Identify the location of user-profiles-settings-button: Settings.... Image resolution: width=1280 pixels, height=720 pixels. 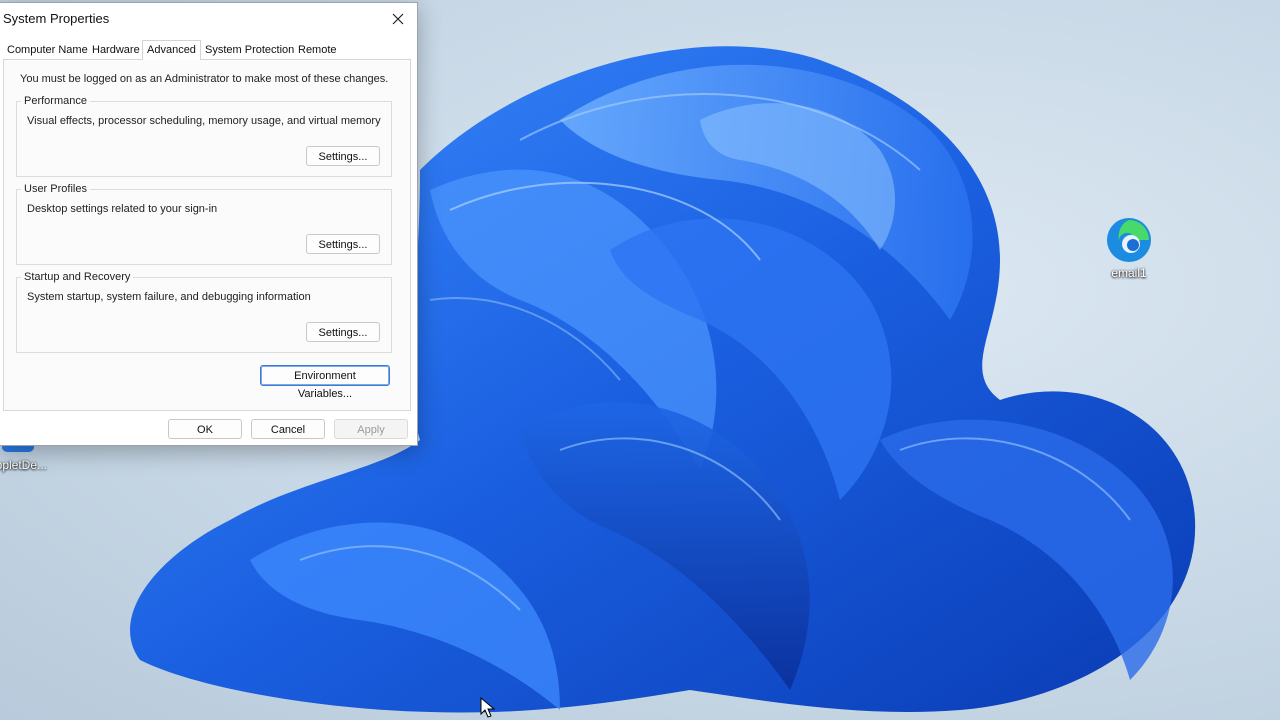
(343, 244).